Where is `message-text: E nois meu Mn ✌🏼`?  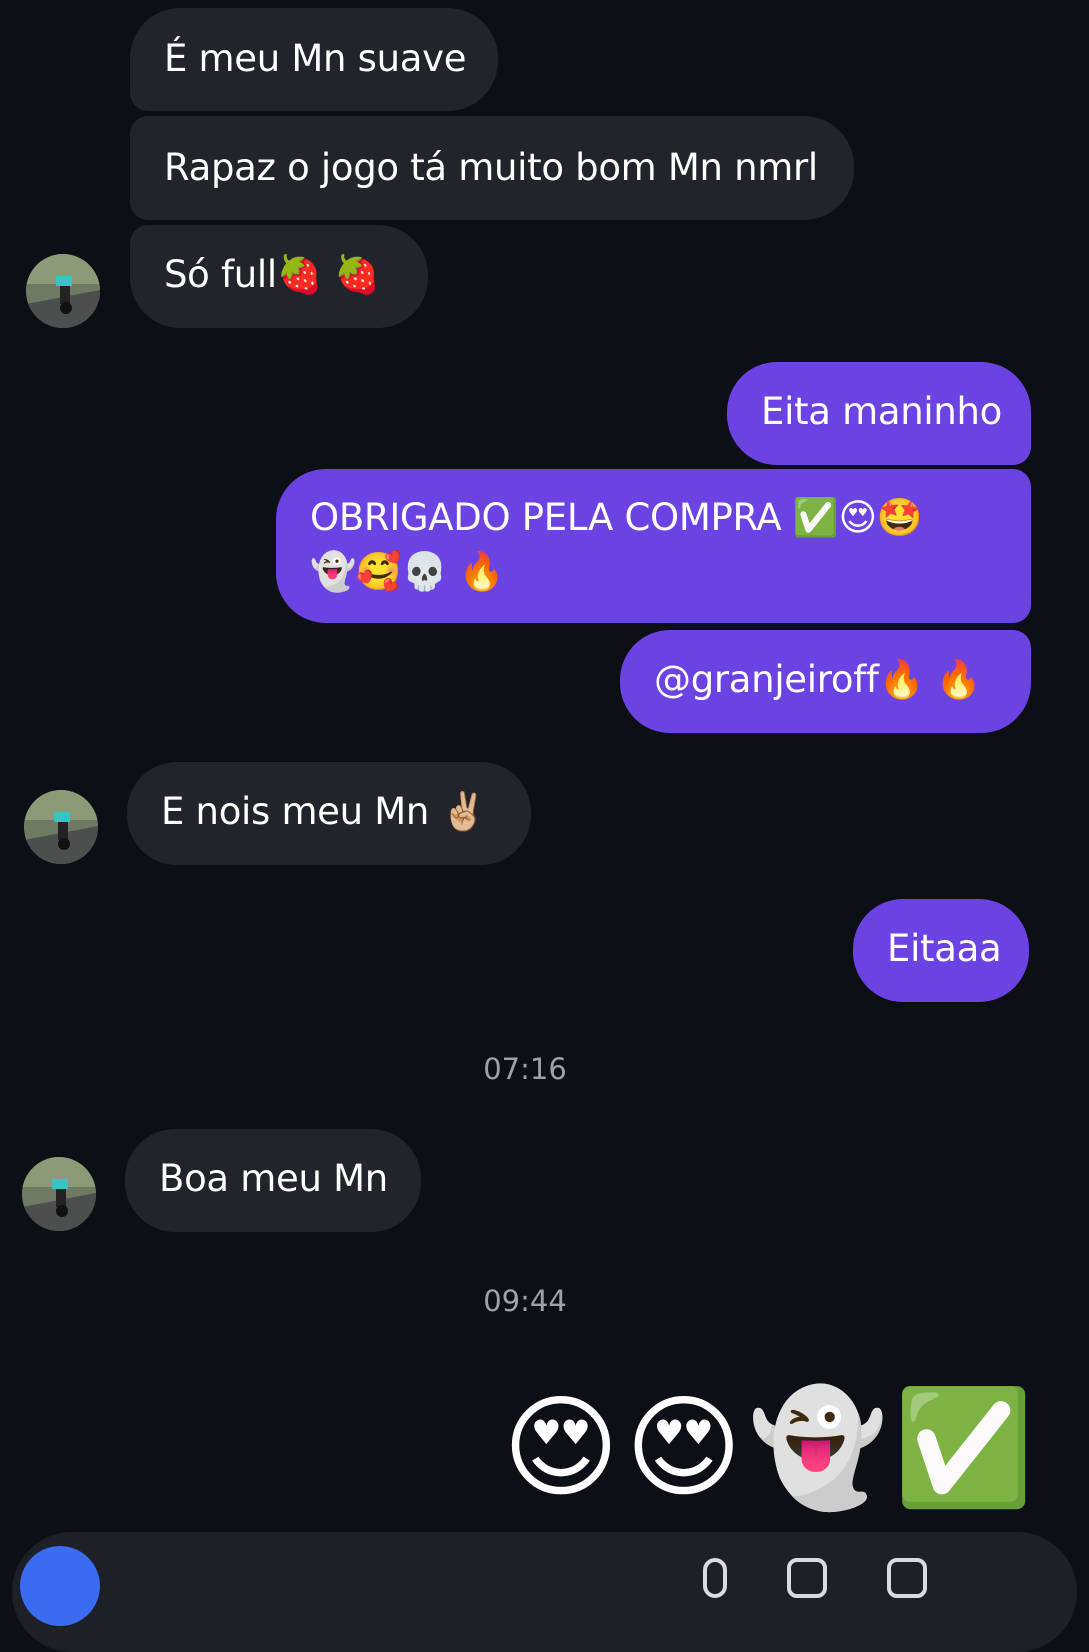 message-text: E nois meu Mn ✌🏼 is located at coordinates (324, 811).